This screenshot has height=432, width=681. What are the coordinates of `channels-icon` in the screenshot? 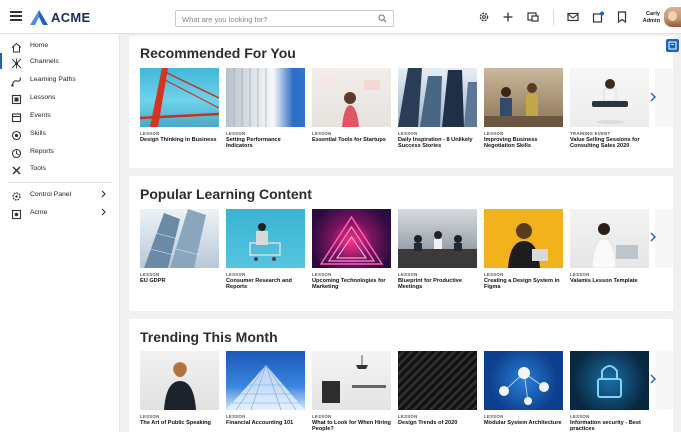 It's located at (16, 62).